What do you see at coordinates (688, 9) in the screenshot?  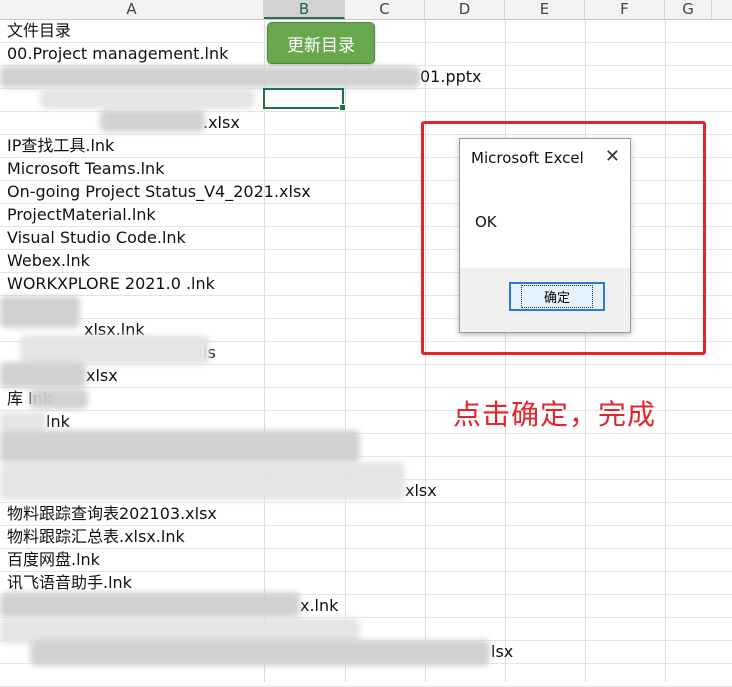 I see `column-header-g: G` at bounding box center [688, 9].